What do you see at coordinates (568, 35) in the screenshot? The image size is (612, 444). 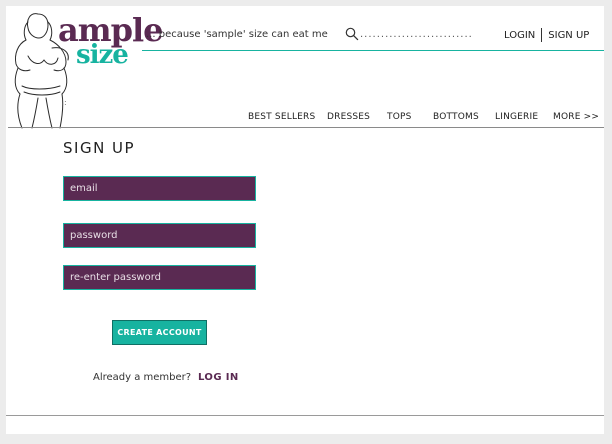 I see `signup-link: SIGN UP` at bounding box center [568, 35].